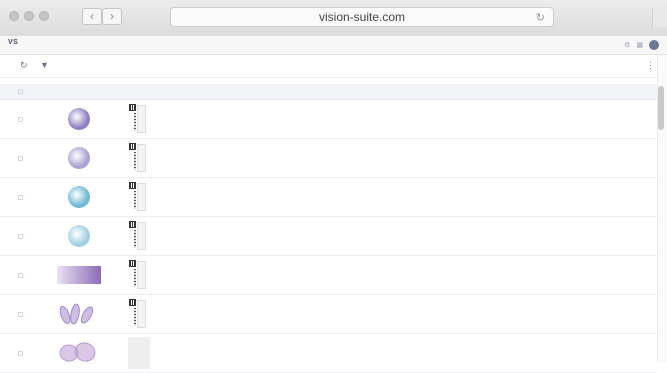 Image resolution: width=667 pixels, height=373 pixels. What do you see at coordinates (659, 17) in the screenshot?
I see `tab-overview-button` at bounding box center [659, 17].